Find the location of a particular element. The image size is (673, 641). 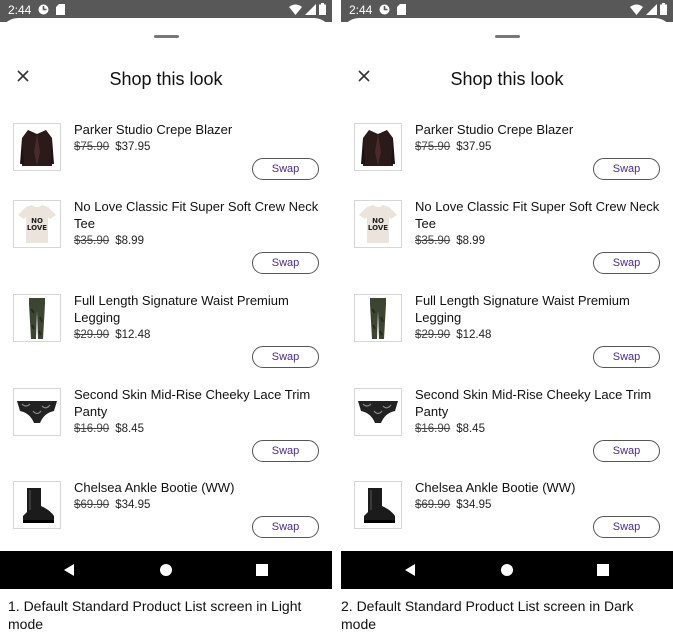

product-name: Chelsea Ankle Bootie (WW) is located at coordinates (154, 487).